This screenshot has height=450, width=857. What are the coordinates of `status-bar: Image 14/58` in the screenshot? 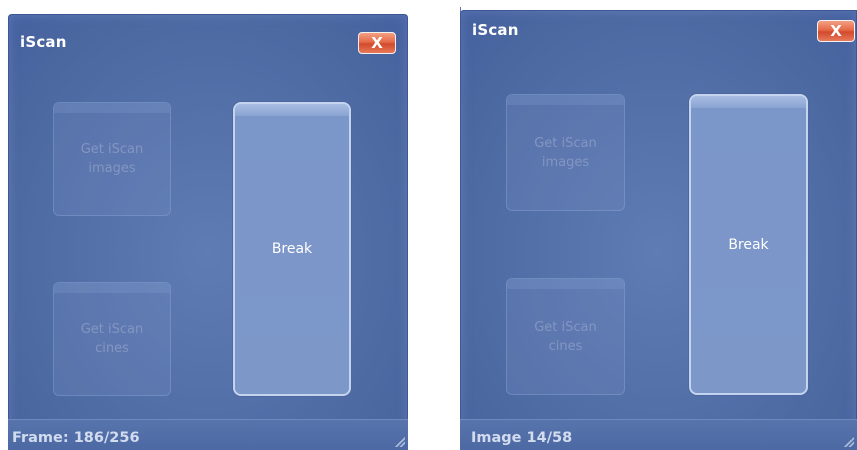 It's located at (658, 434).